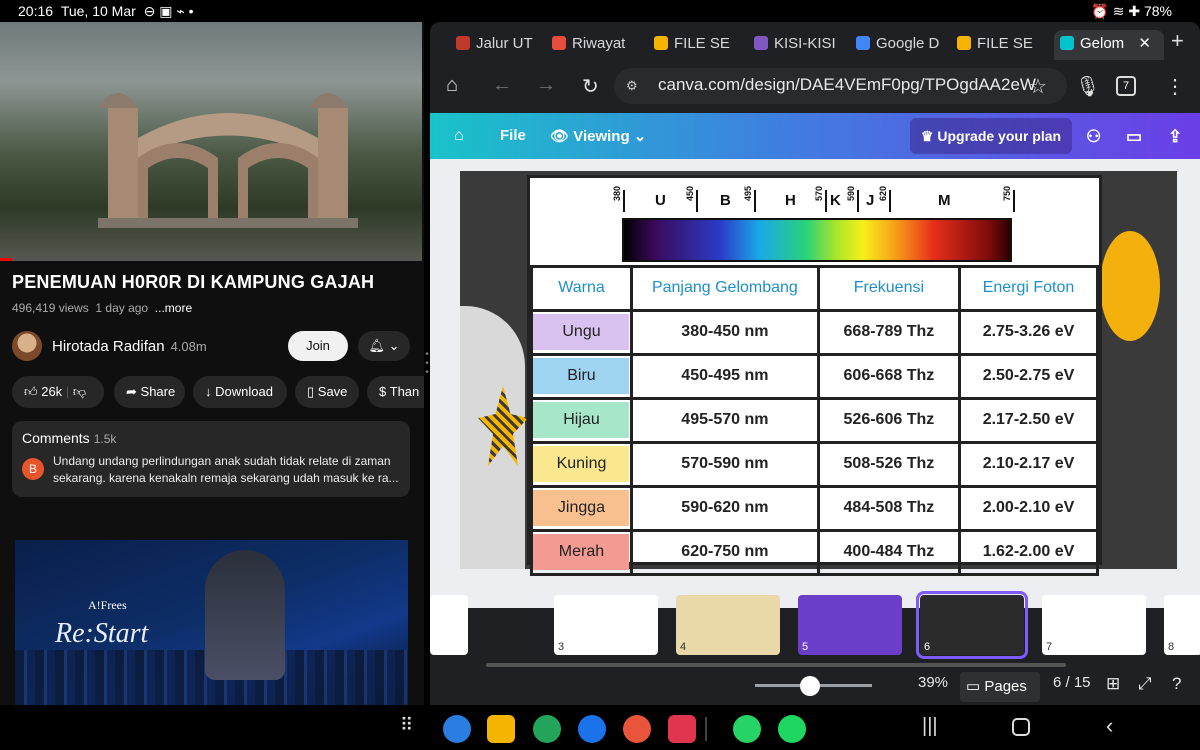 This screenshot has height=750, width=1200. What do you see at coordinates (581, 376) in the screenshot?
I see `color-swatch-label: Biru` at bounding box center [581, 376].